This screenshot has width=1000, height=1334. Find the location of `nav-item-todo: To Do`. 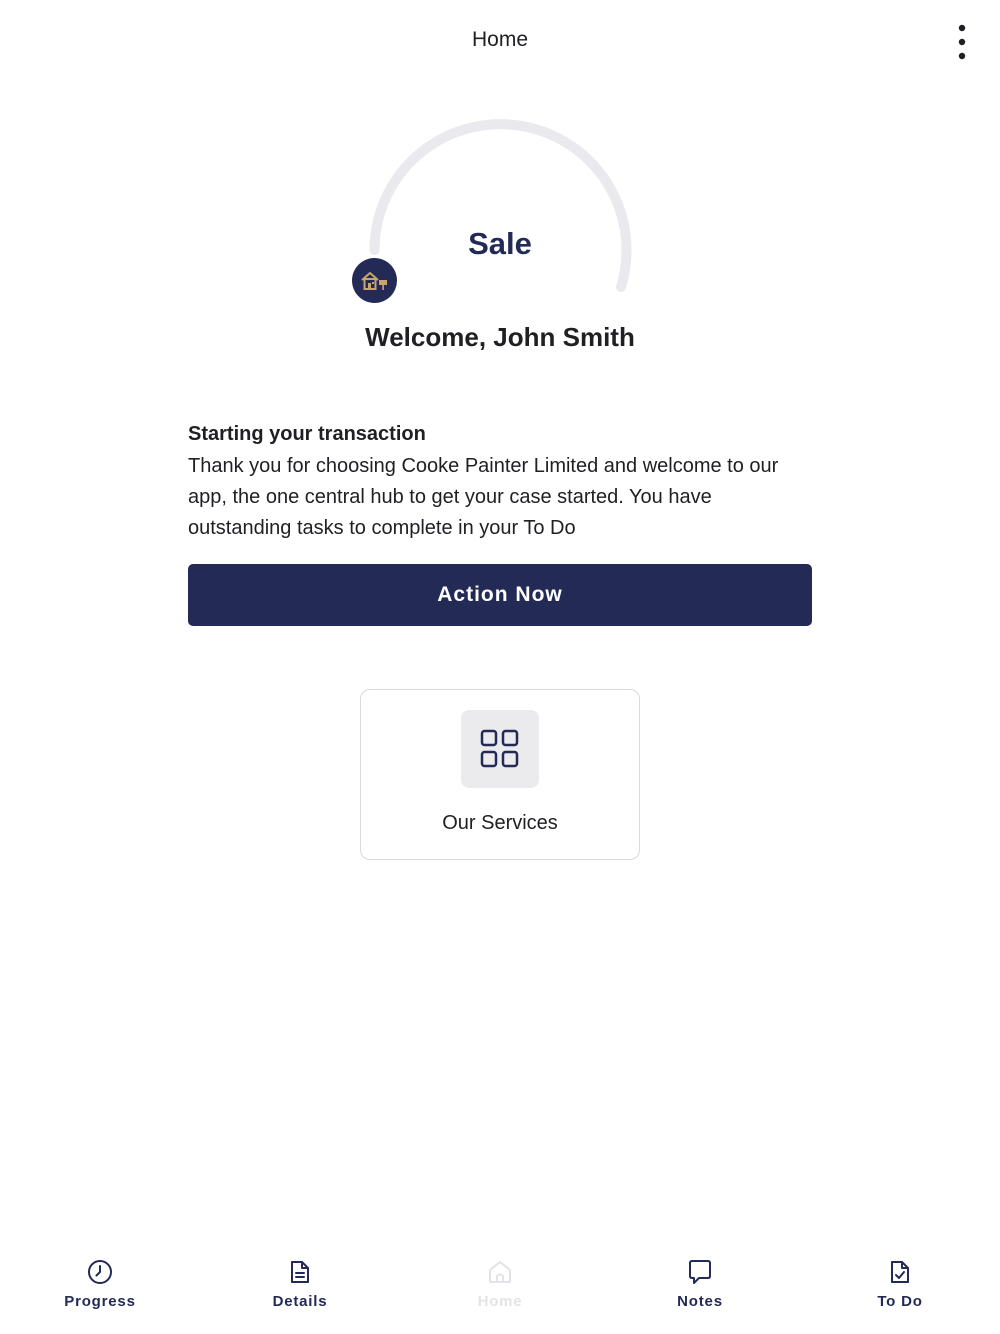

nav-item-todo: To Do is located at coordinates (900, 1292).